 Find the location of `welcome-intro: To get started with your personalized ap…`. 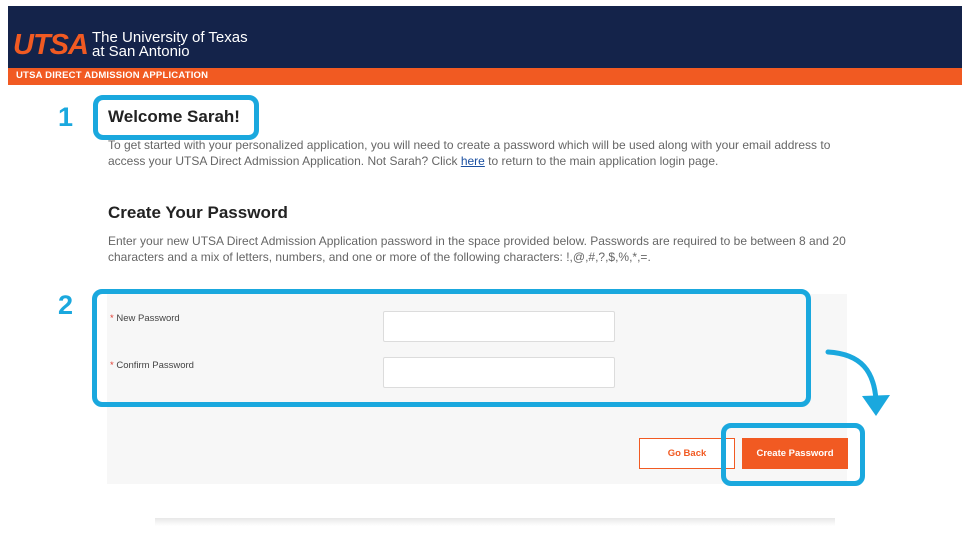

welcome-intro: To get started with your personalized ap… is located at coordinates (483, 153).